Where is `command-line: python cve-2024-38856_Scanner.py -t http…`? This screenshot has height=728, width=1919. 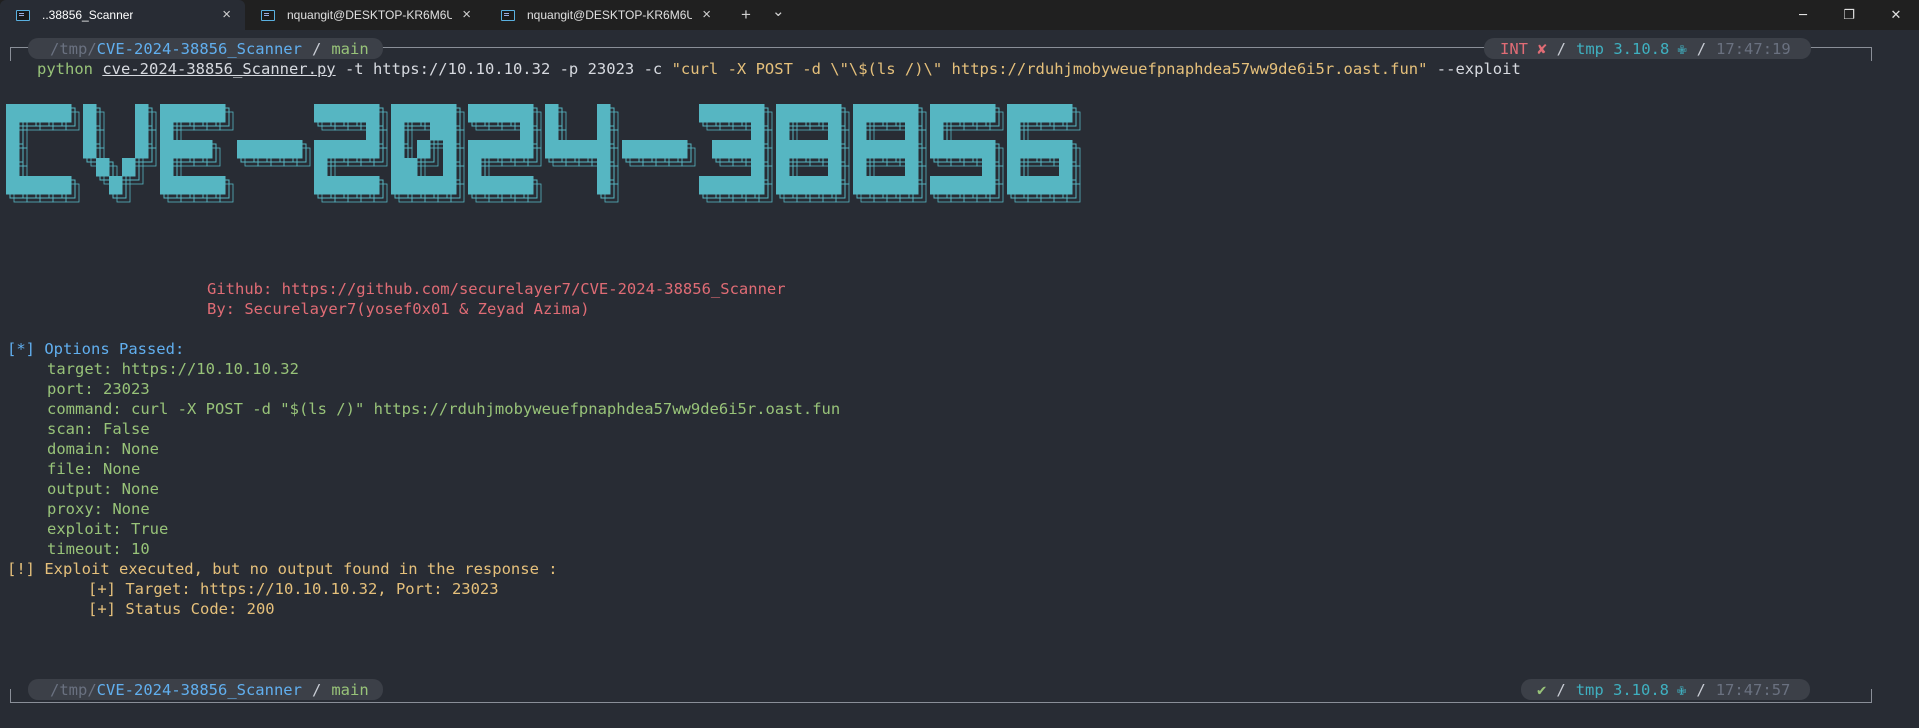 command-line: python cve-2024-38856_Scanner.py -t http… is located at coordinates (779, 69).